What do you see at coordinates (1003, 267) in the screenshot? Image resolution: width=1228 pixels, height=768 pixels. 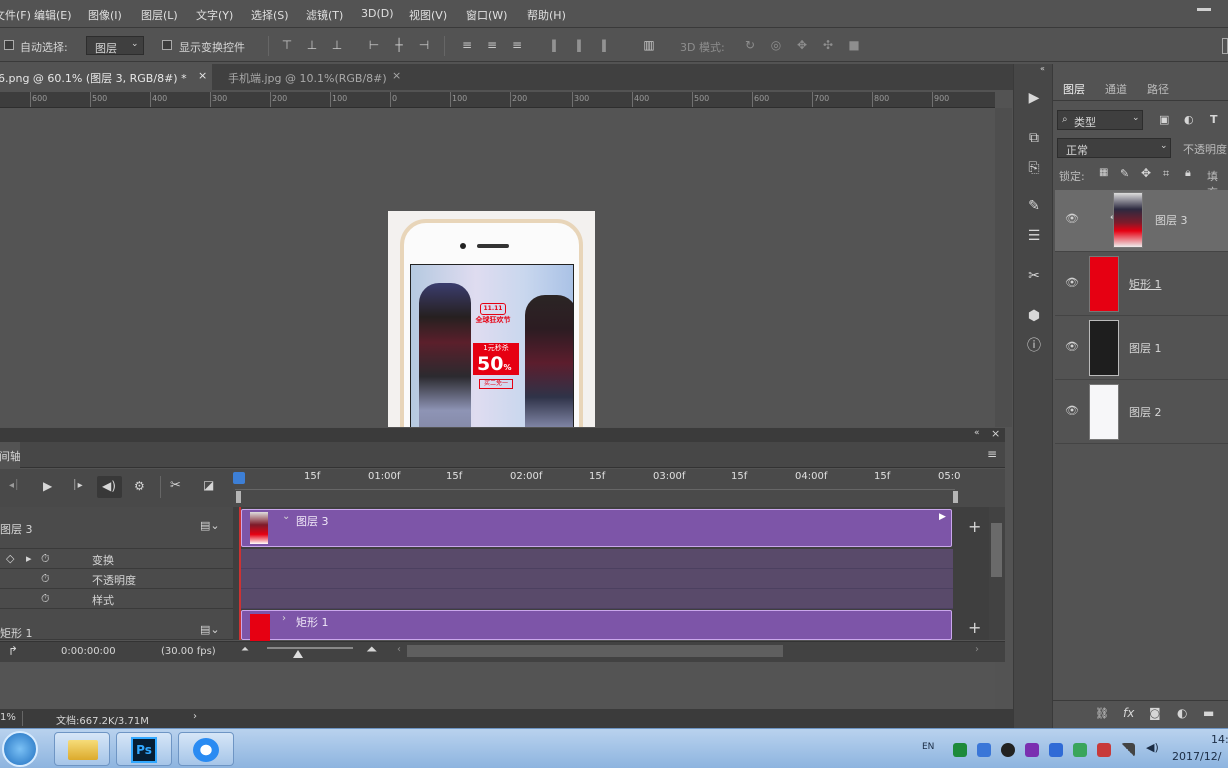 I see `canvas-scrollbar` at bounding box center [1003, 267].